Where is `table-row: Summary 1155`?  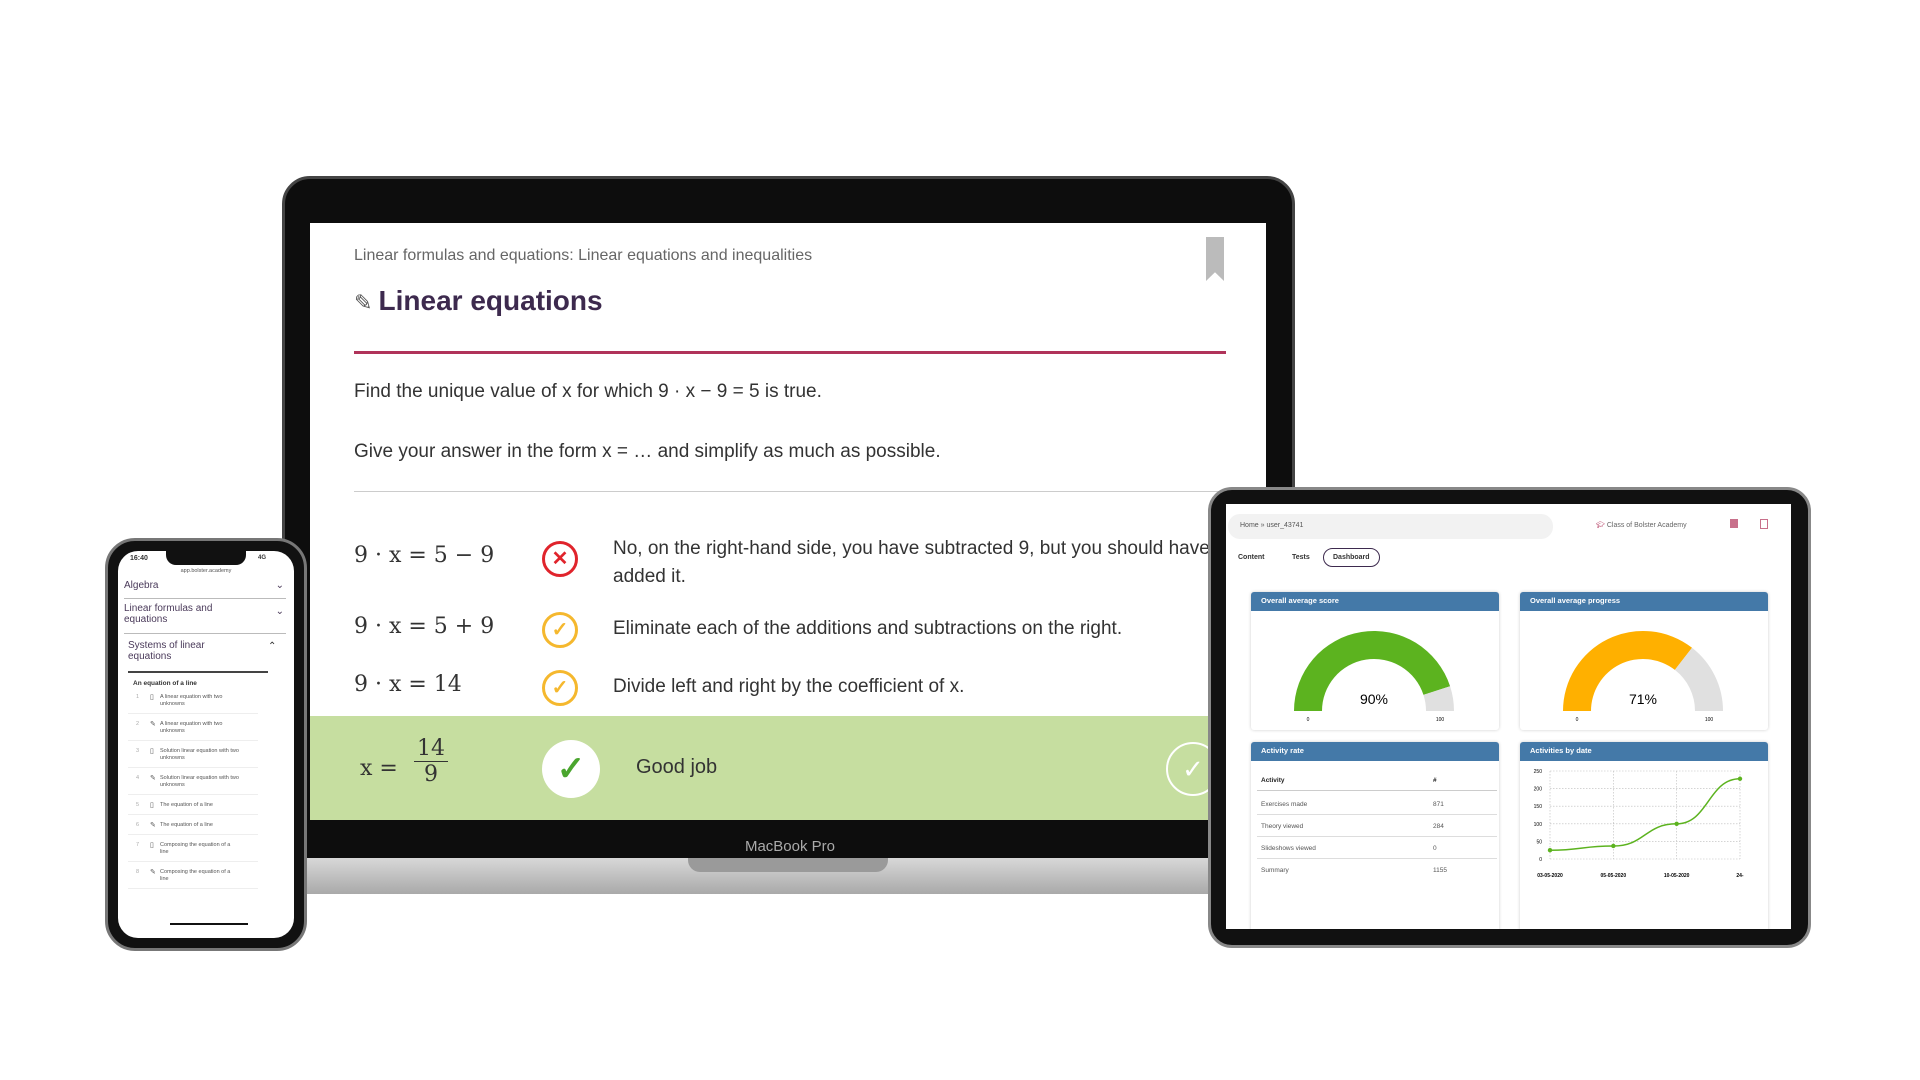 table-row: Summary 1155 is located at coordinates (1377, 870).